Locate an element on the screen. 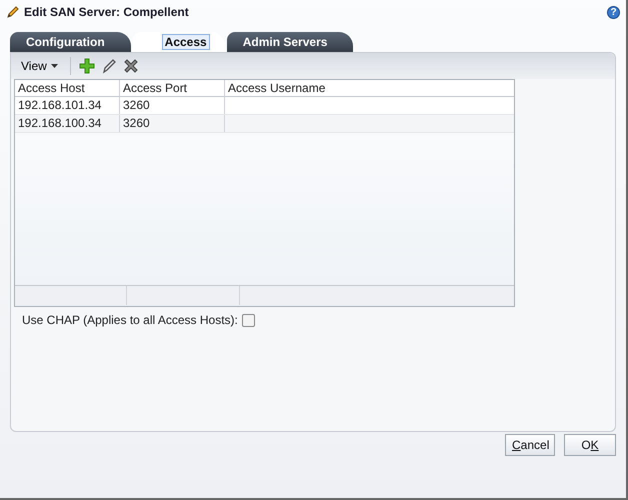 This screenshot has height=500, width=628. caret-icon is located at coordinates (54, 66).